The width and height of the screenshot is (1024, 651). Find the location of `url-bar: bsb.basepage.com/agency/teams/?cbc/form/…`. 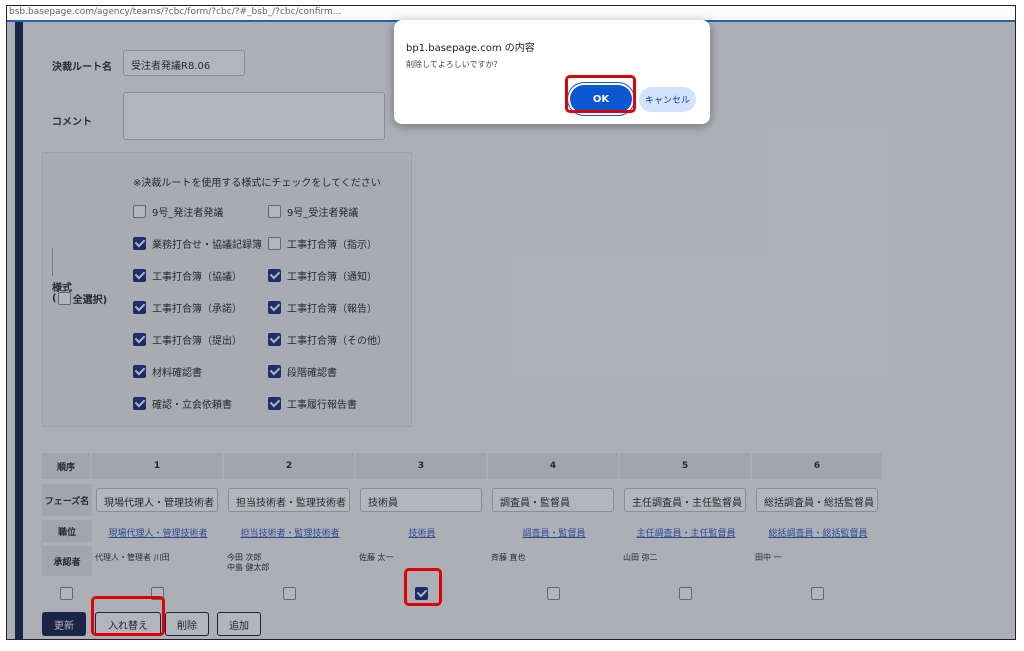

url-bar: bsb.basepage.com/agency/teams/?cbc/form/… is located at coordinates (511, 13).